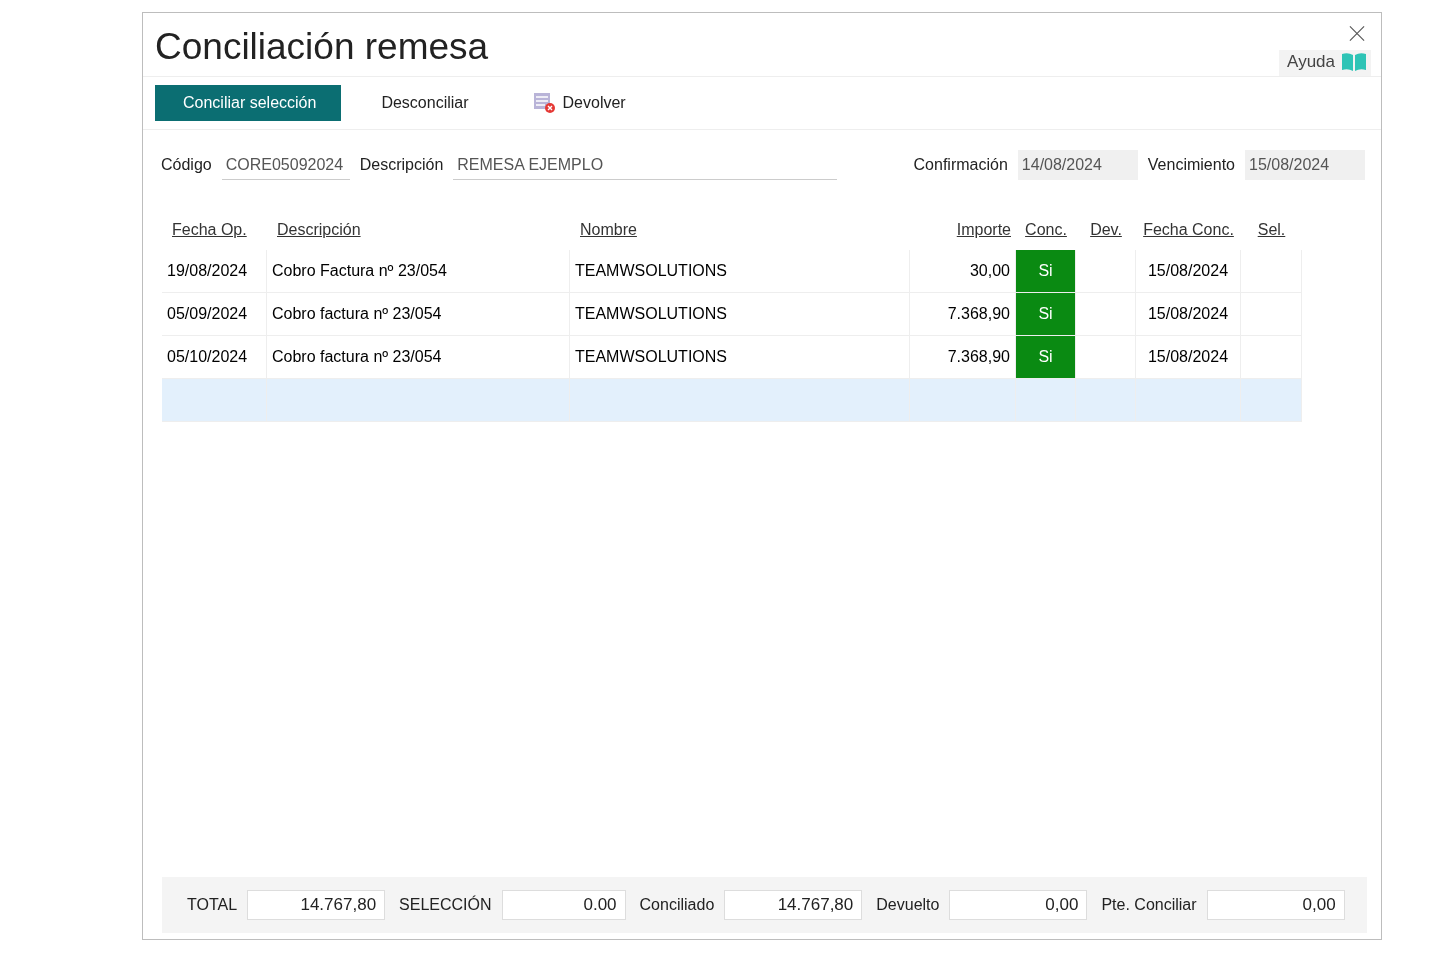  I want to click on table-cell: Cobro Factura nº 23/054, so click(359, 271).